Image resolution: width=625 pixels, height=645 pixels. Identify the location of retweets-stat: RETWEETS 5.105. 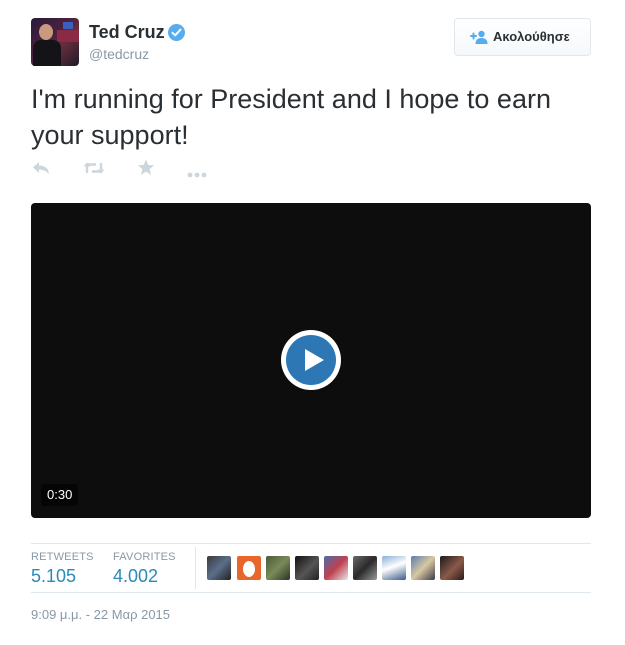
(62, 569).